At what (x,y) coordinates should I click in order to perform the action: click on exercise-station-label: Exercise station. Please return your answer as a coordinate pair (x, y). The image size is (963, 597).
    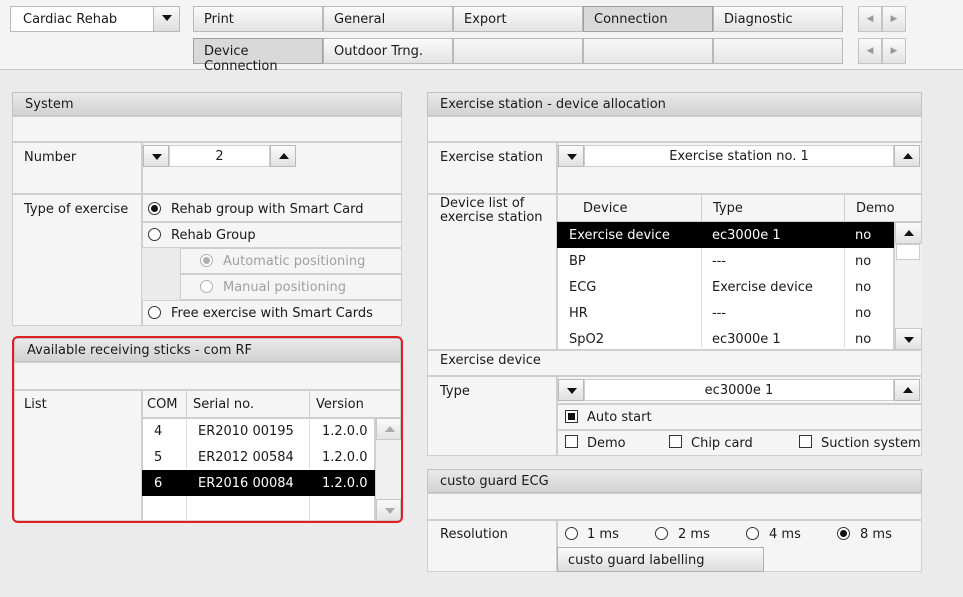
    Looking at the image, I should click on (491, 157).